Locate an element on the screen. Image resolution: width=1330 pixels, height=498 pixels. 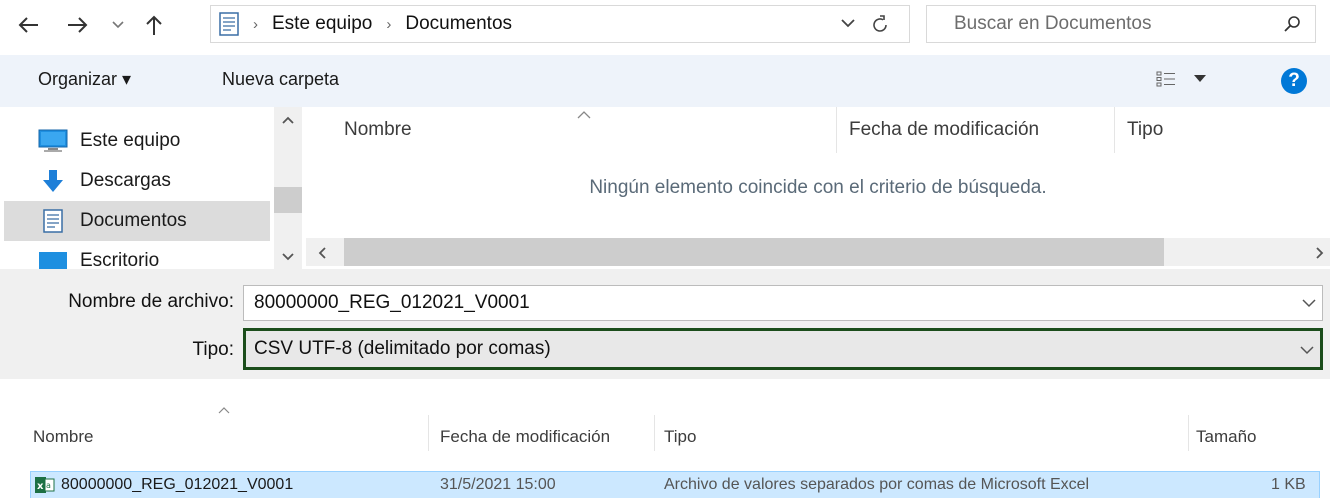
up-button is located at coordinates (154, 25).